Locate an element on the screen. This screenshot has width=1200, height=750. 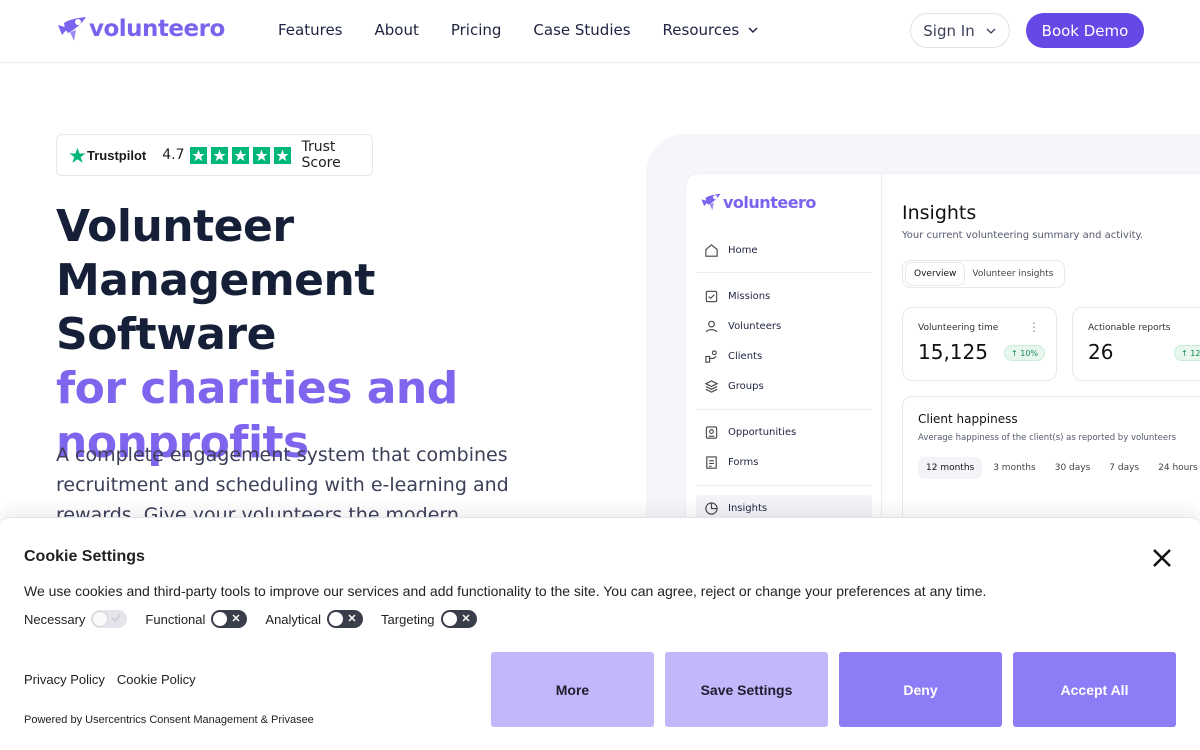
range-7-days: 7 days is located at coordinates (1124, 468).